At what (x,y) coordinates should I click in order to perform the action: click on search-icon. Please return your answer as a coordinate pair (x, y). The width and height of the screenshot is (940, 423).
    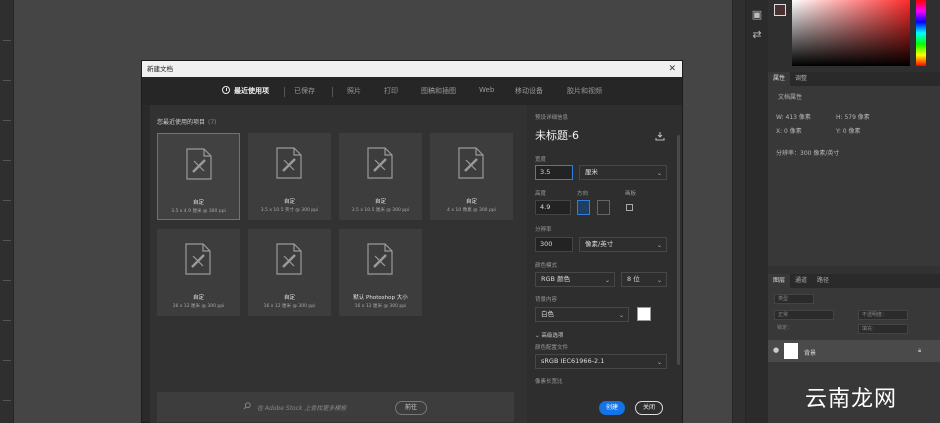
    Looking at the image, I should click on (247, 406).